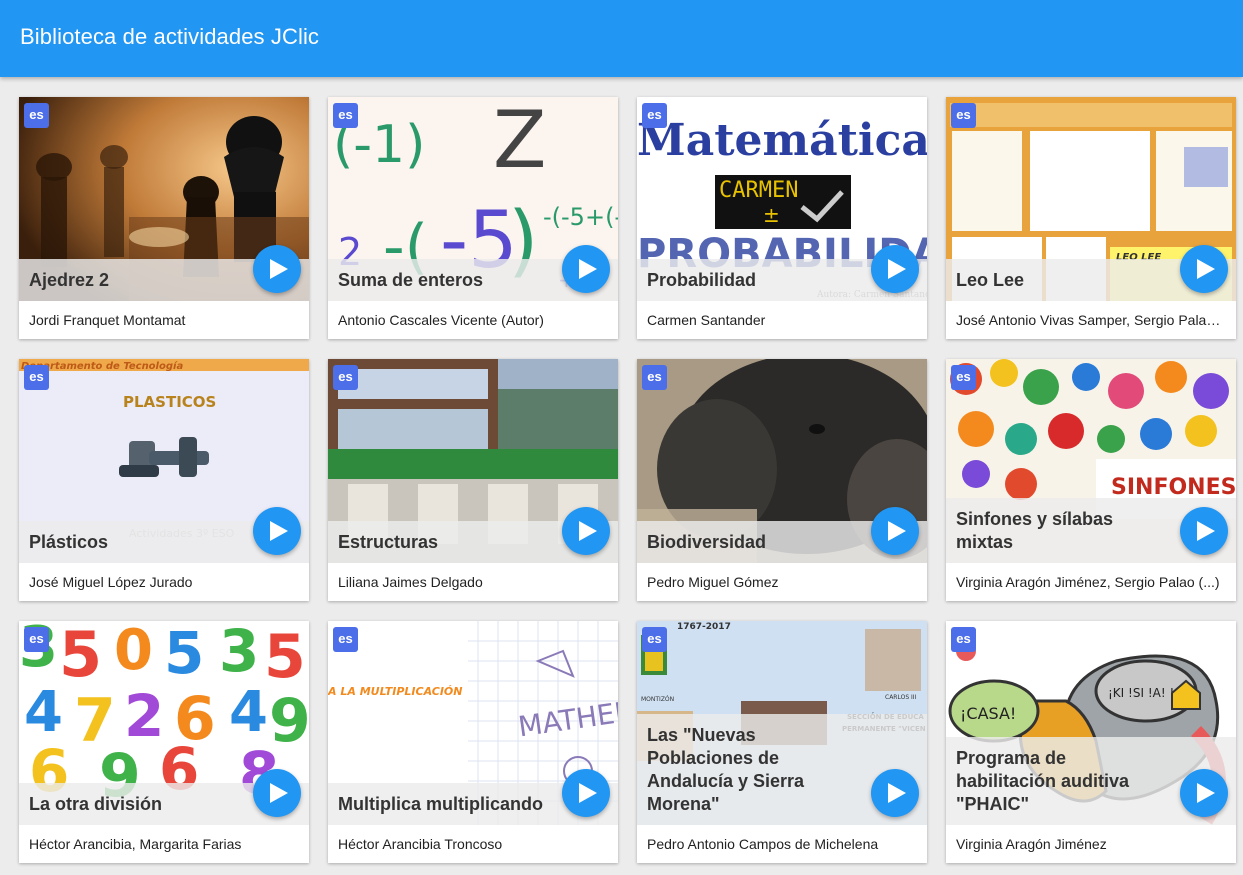 The height and width of the screenshot is (875, 1243). What do you see at coordinates (707, 542) in the screenshot?
I see `activity-title: Biodiversidad` at bounding box center [707, 542].